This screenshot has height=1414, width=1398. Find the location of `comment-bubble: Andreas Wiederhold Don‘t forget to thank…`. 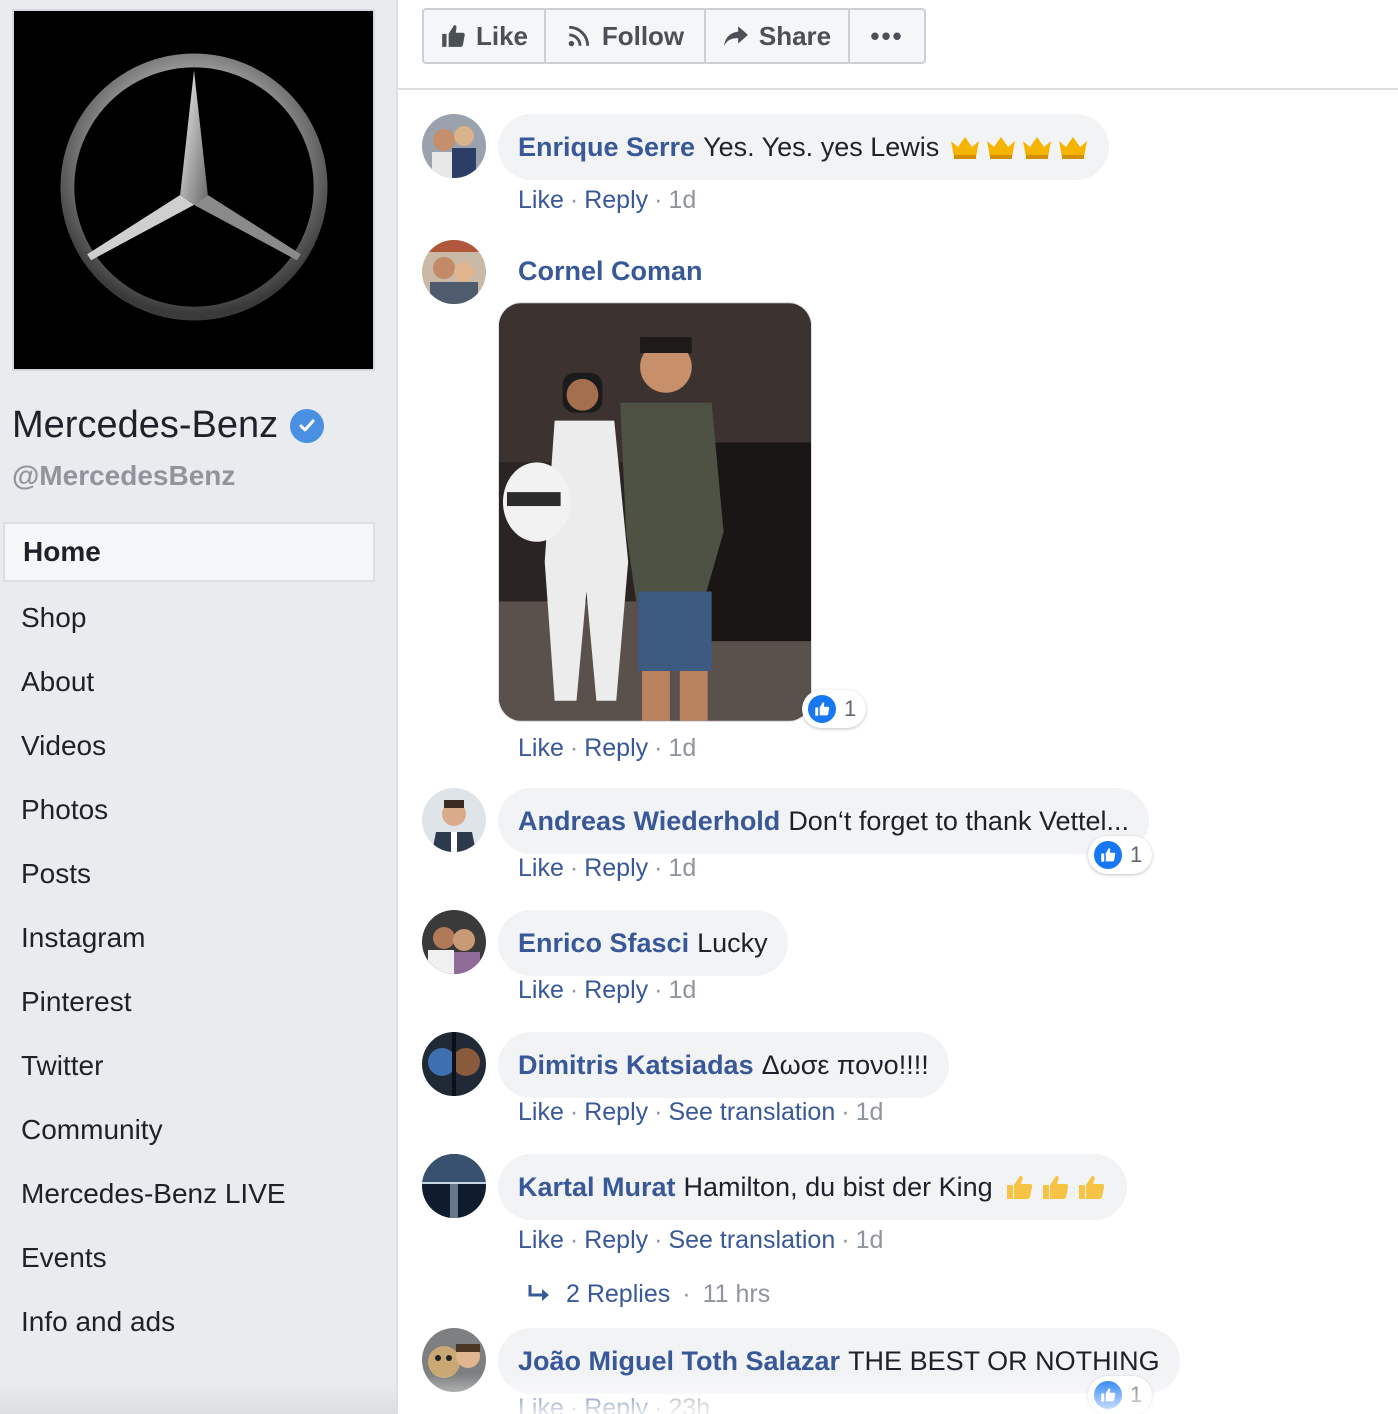

comment-bubble: Andreas Wiederhold Don‘t forget to thank… is located at coordinates (824, 821).